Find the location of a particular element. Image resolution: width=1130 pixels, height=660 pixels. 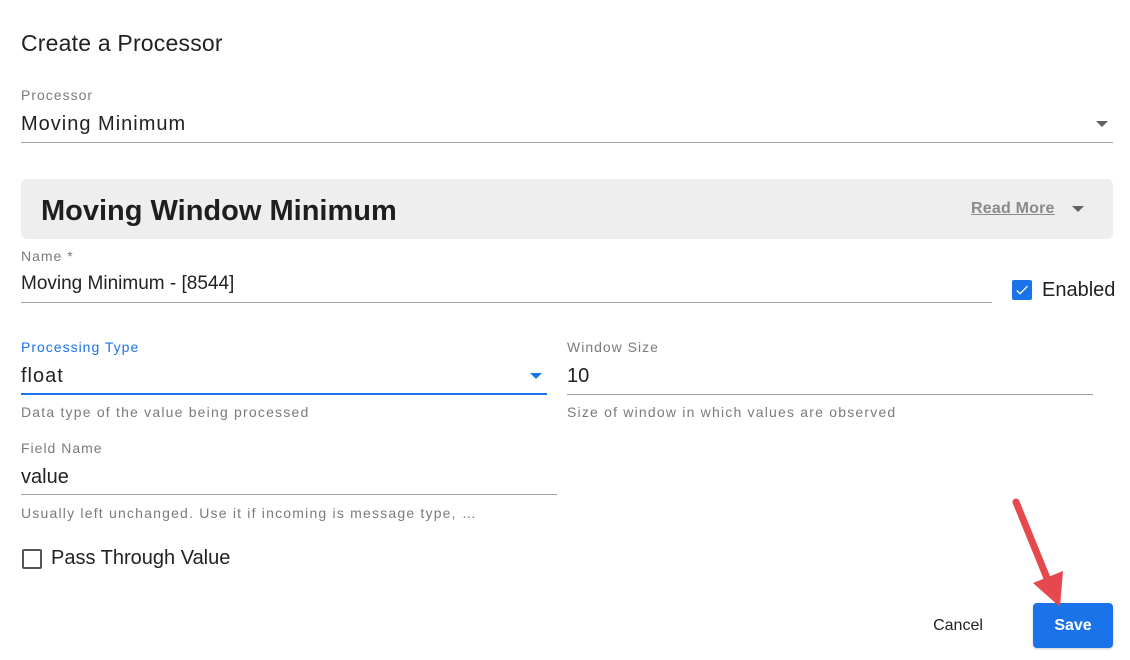

red-arrow-annotation is located at coordinates (1037, 552).